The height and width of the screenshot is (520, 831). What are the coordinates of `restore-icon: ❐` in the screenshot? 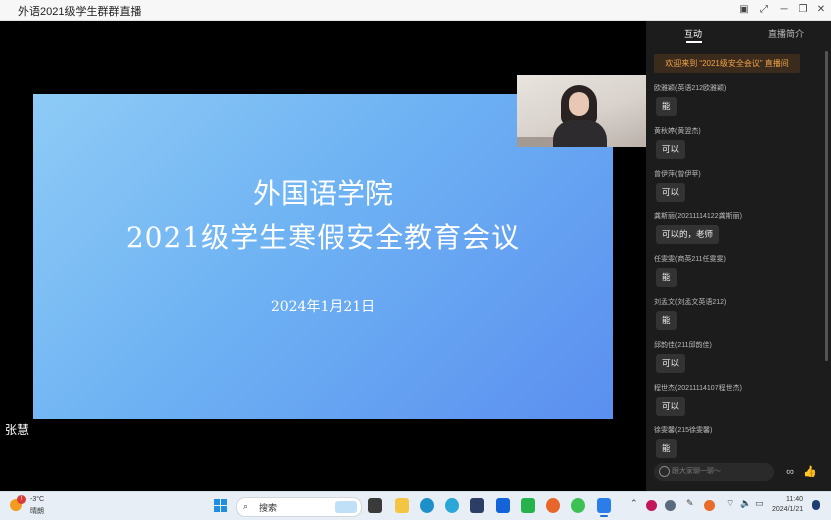 It's located at (803, 10).